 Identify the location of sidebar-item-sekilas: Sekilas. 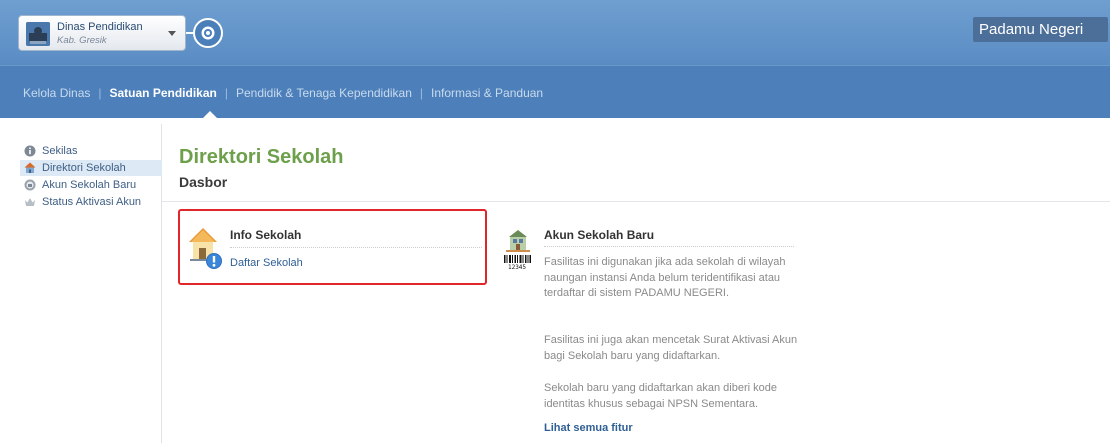
(91, 151).